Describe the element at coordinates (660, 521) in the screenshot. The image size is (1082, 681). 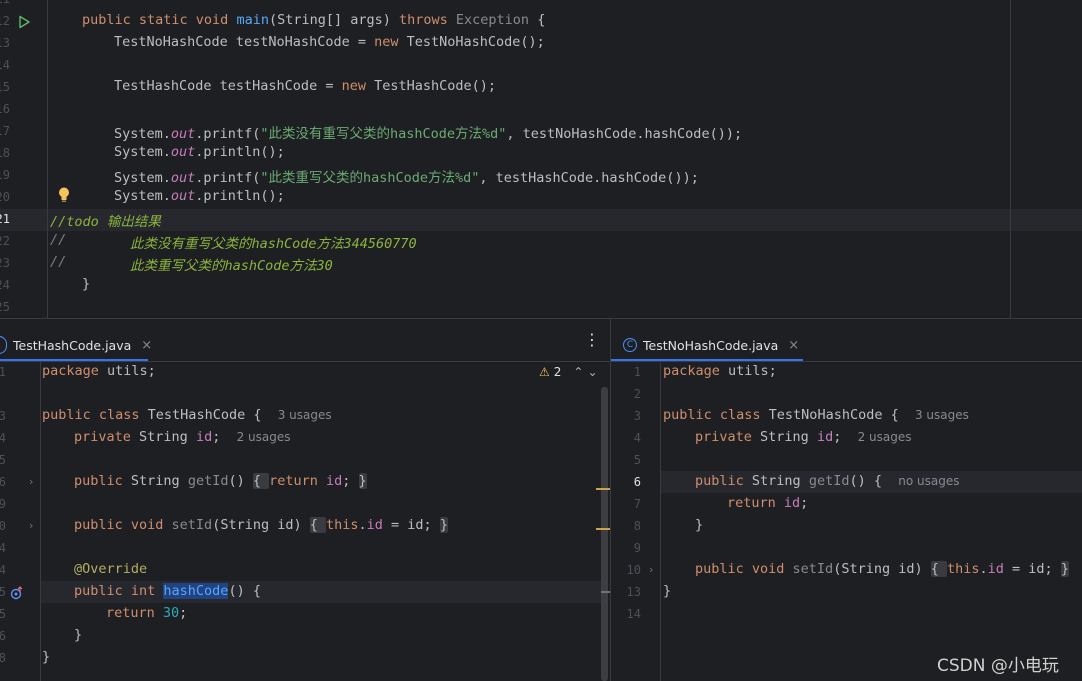
I see `right-gutter-separator` at that location.